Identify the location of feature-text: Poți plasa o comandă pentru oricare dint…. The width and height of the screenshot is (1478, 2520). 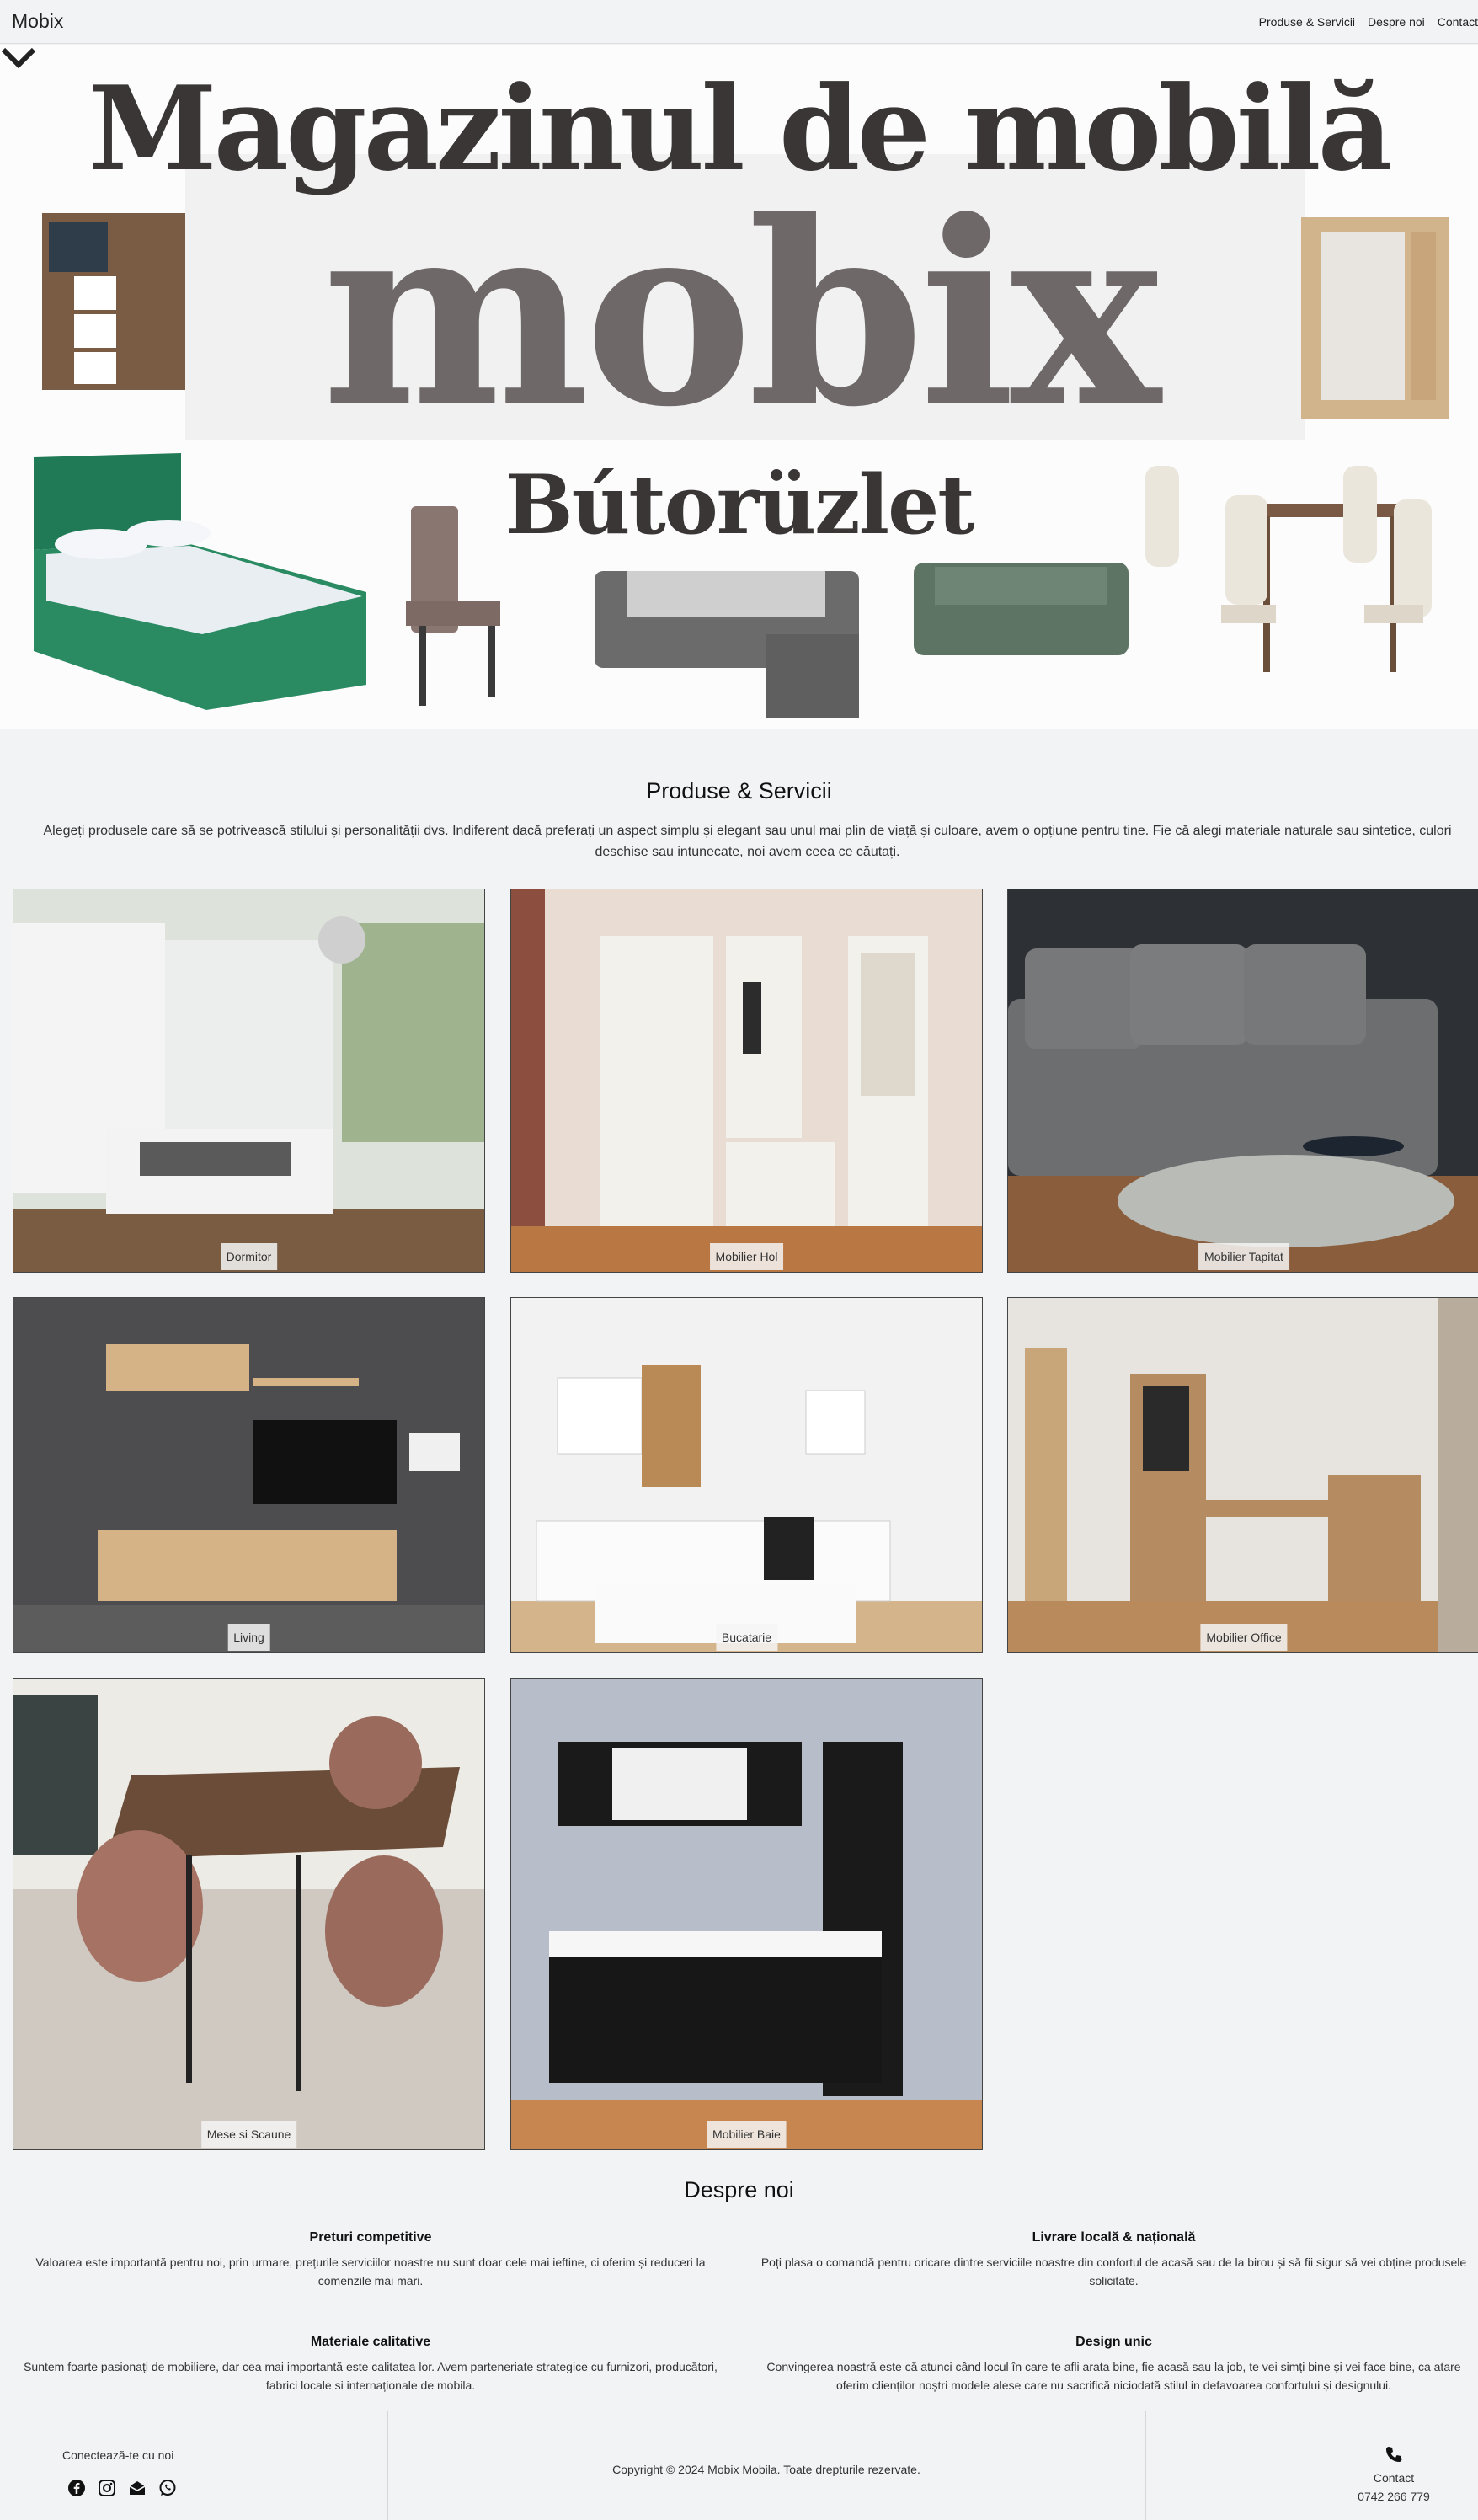
(1113, 2272).